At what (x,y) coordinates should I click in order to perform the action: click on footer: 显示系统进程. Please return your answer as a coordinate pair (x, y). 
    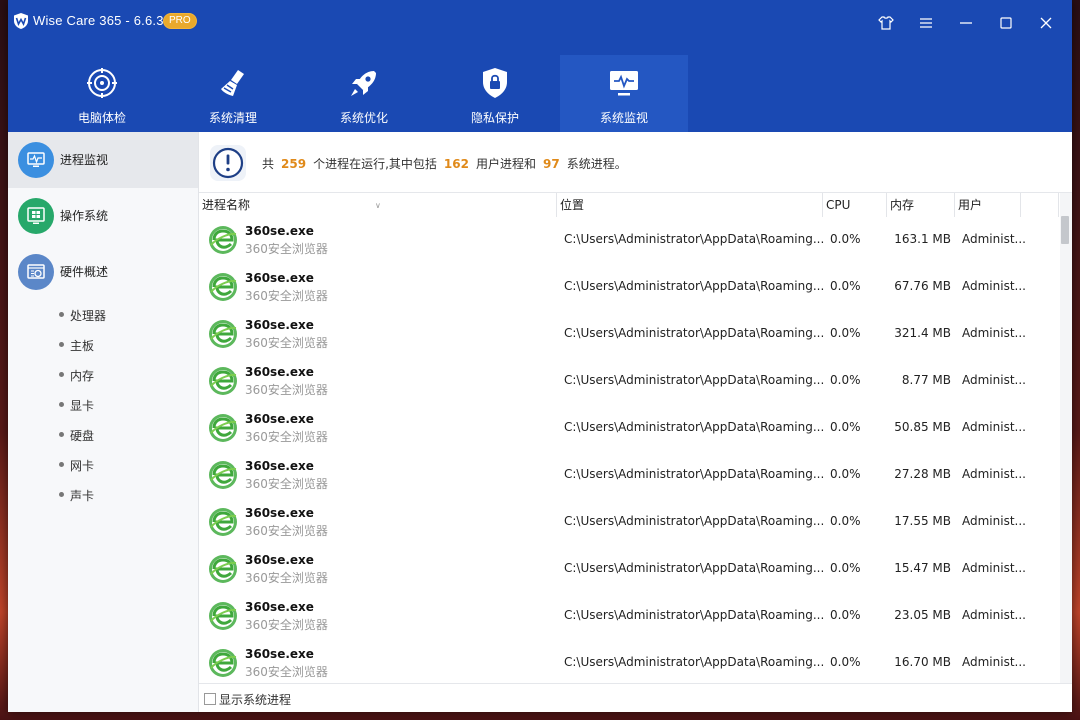
    Looking at the image, I should click on (635, 698).